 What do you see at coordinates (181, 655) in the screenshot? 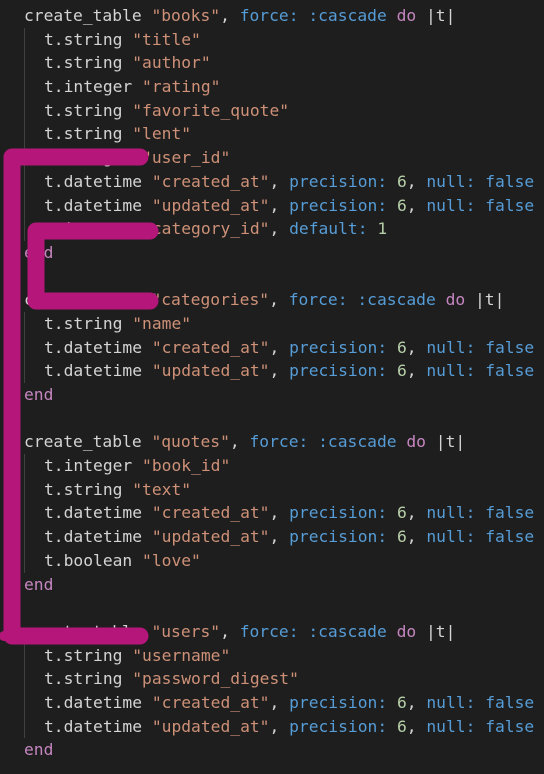
I see `column-name-string: "username"` at bounding box center [181, 655].